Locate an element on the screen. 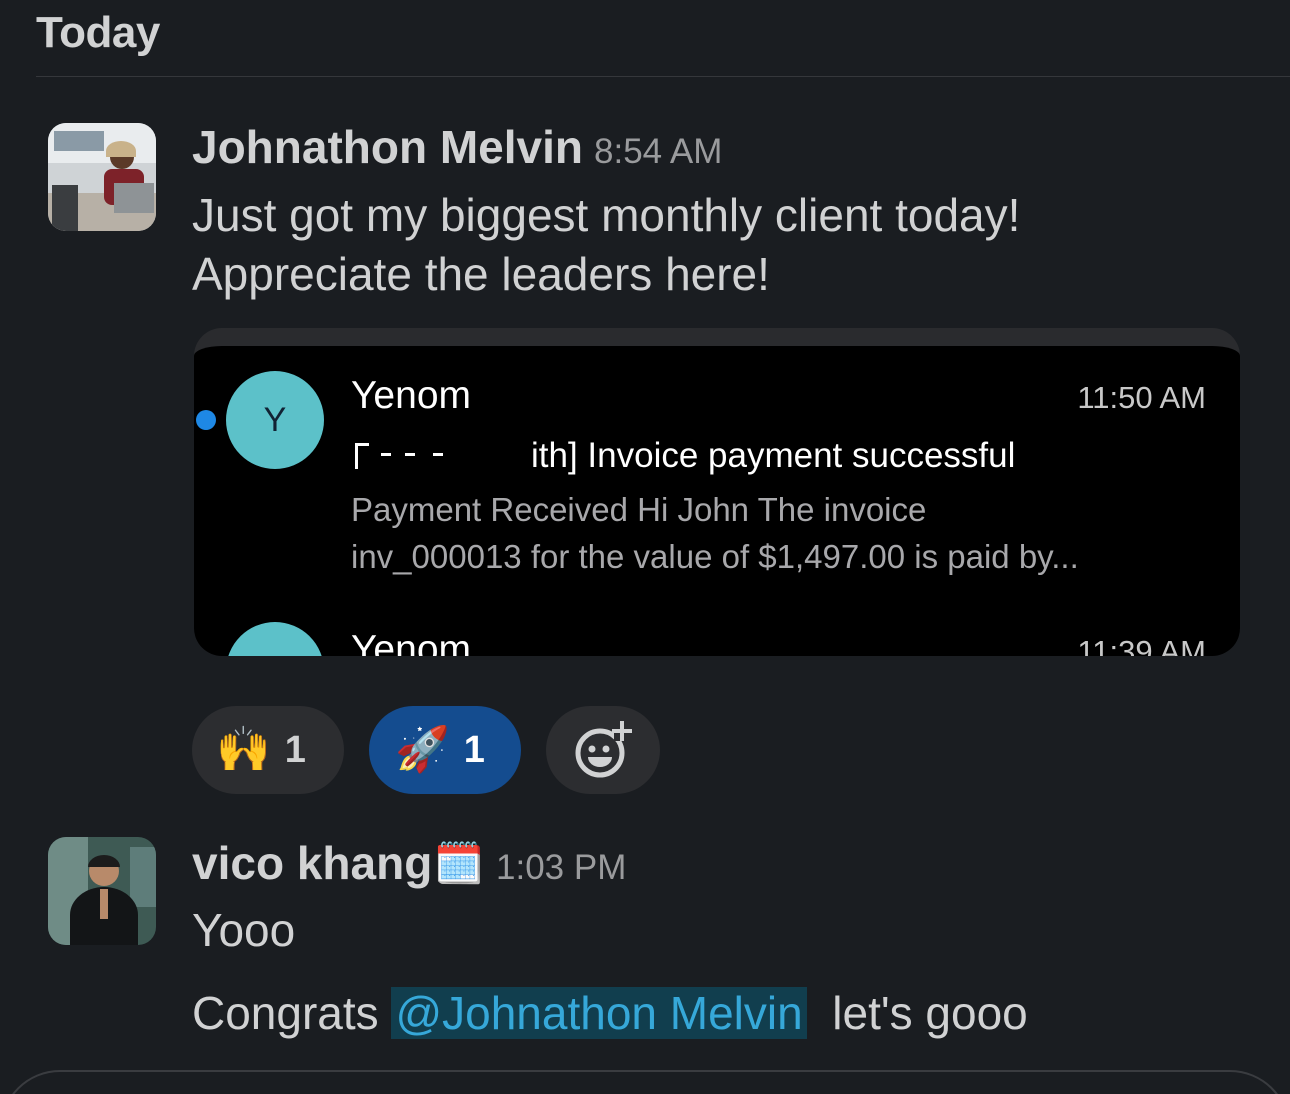 This screenshot has height=1094, width=1290. day-divider-line is located at coordinates (663, 76).